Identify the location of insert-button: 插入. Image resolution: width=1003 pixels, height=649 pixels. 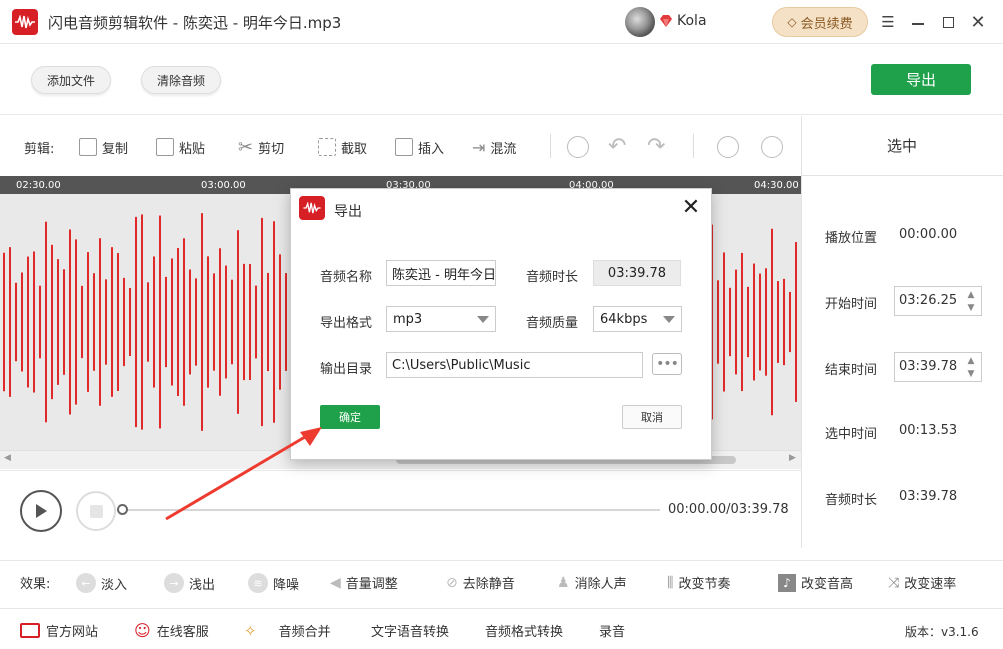
(419, 147).